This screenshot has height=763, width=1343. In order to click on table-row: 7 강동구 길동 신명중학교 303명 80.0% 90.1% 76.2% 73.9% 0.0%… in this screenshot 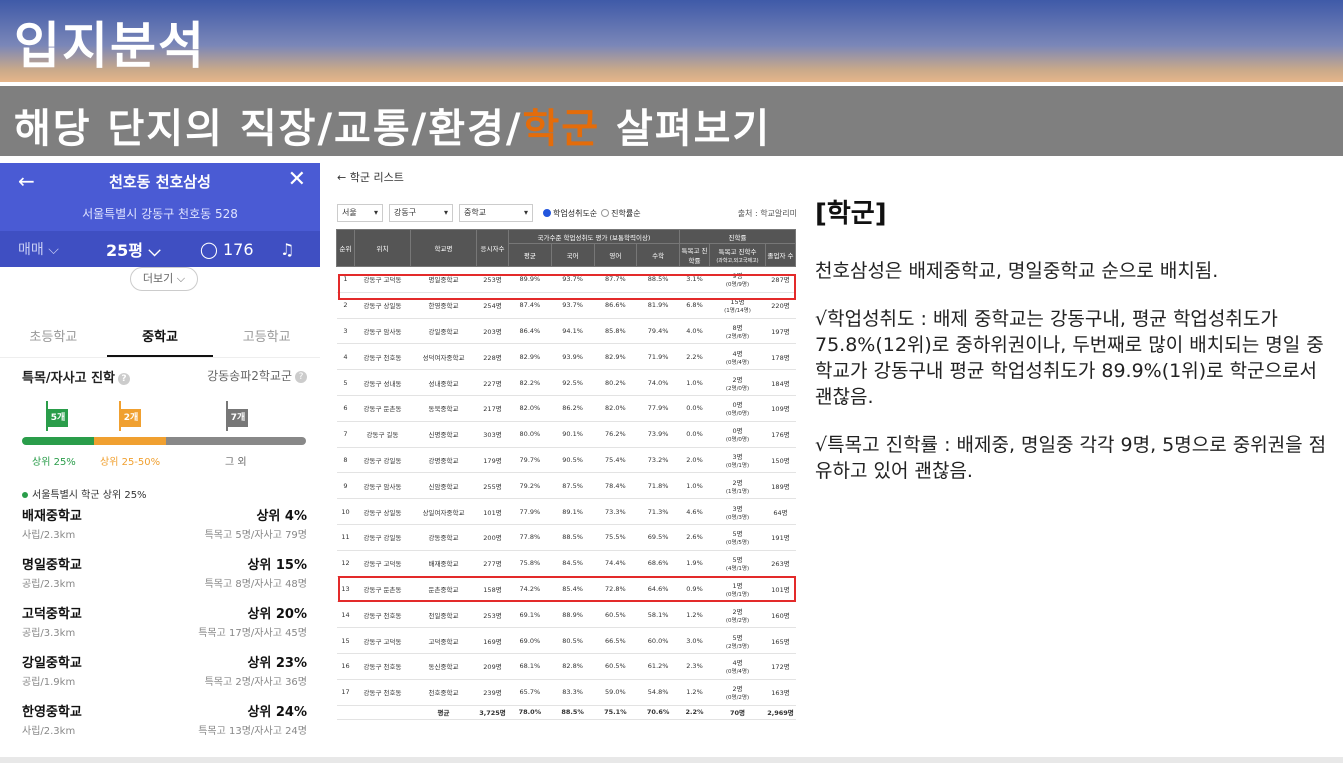, I will do `click(566, 434)`.